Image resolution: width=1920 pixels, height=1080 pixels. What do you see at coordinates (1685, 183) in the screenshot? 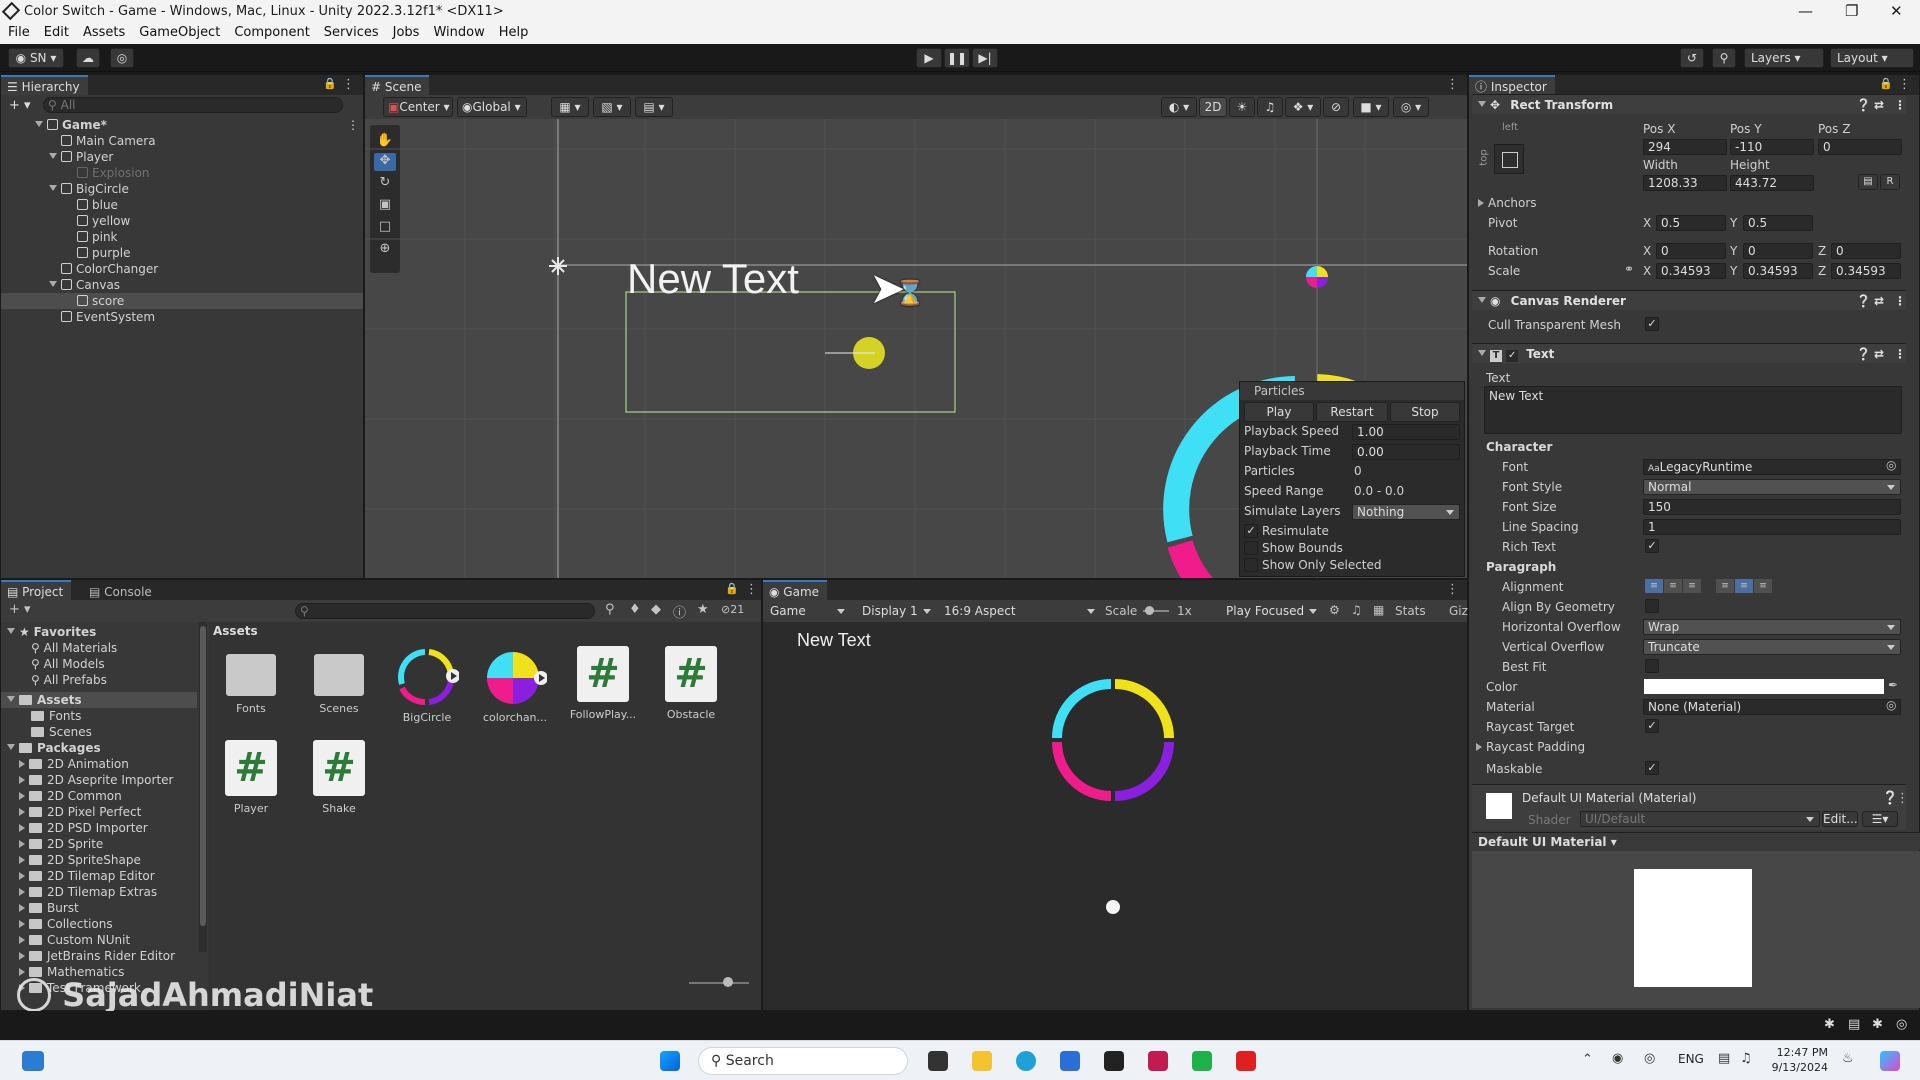
I see `width-field: 1208.33` at bounding box center [1685, 183].